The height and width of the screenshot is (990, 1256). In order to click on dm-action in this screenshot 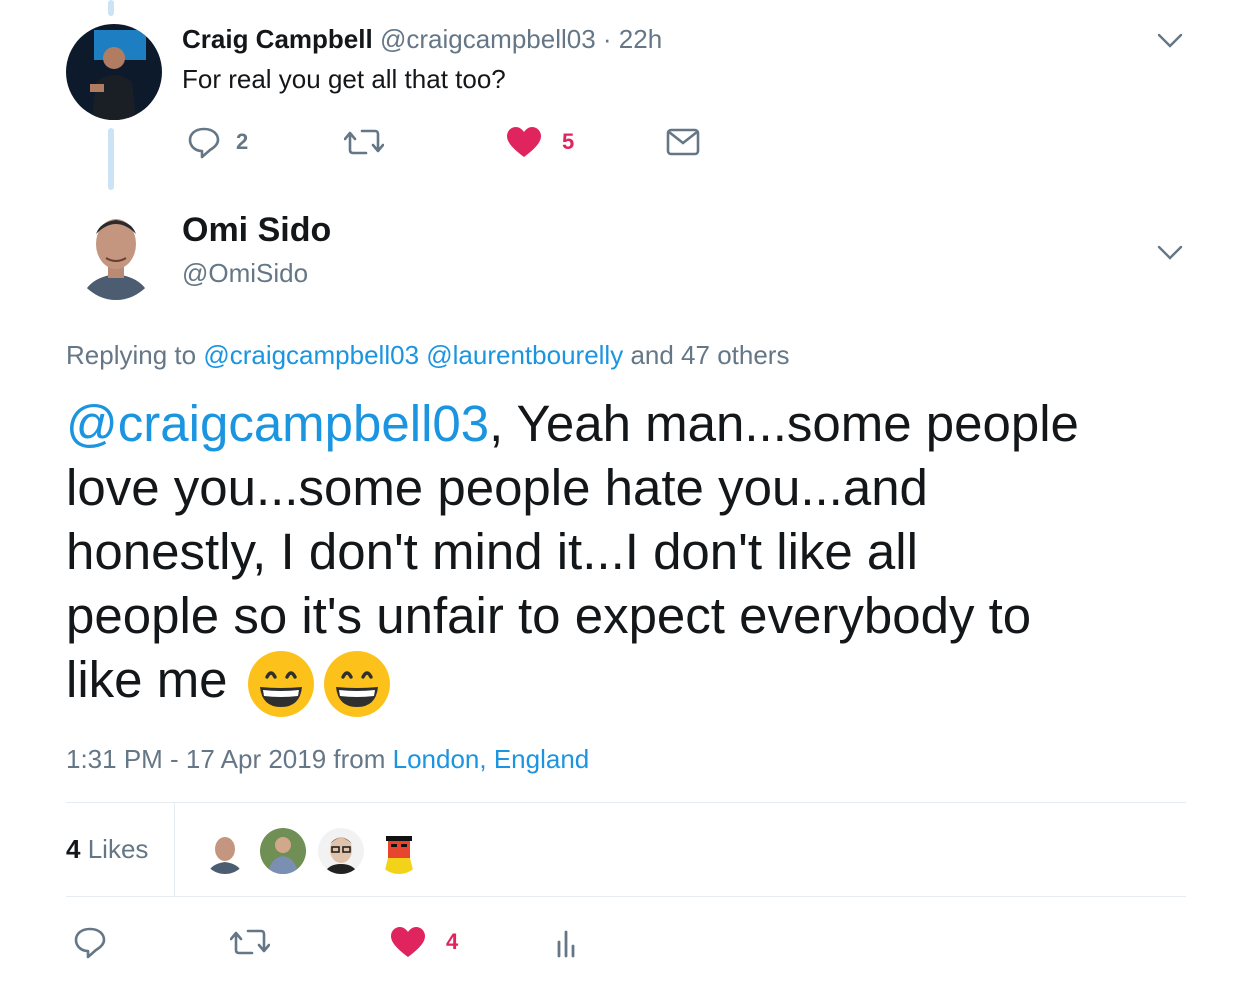, I will do `click(683, 142)`.